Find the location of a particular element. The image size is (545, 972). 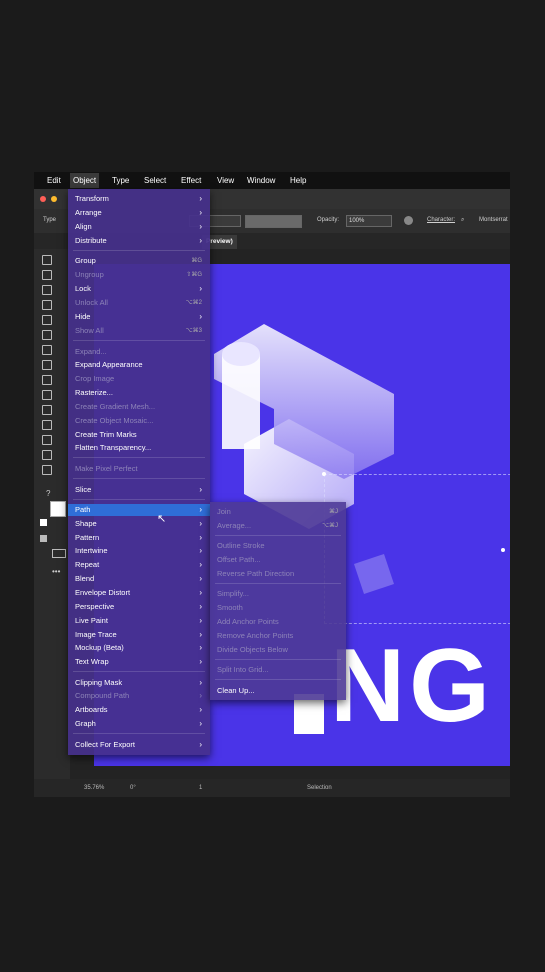

shape-builder-tool-icon is located at coordinates (47, 380).